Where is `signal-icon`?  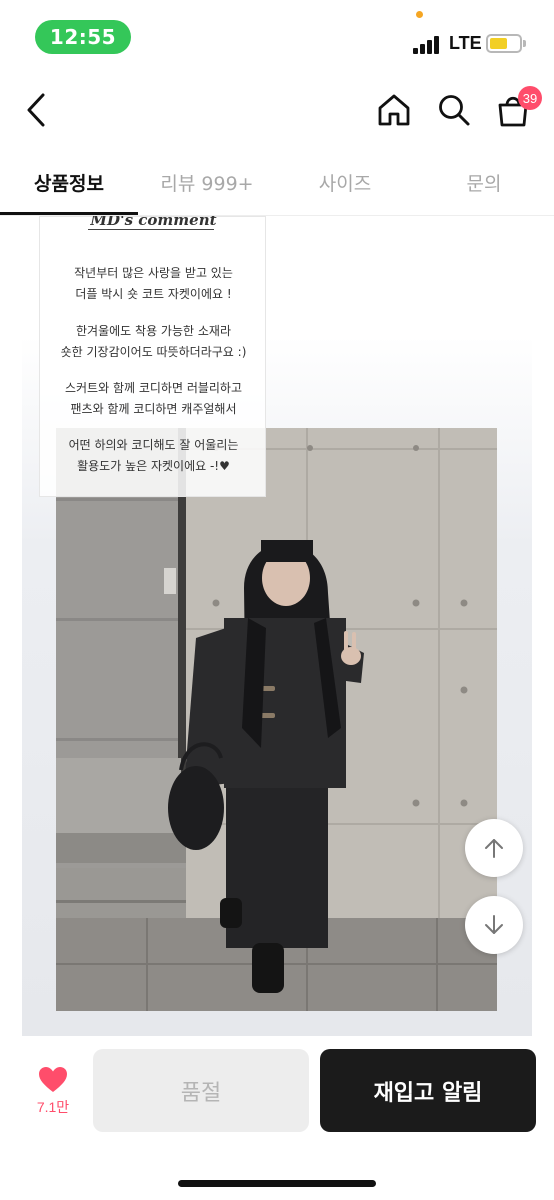
signal-icon is located at coordinates (428, 45).